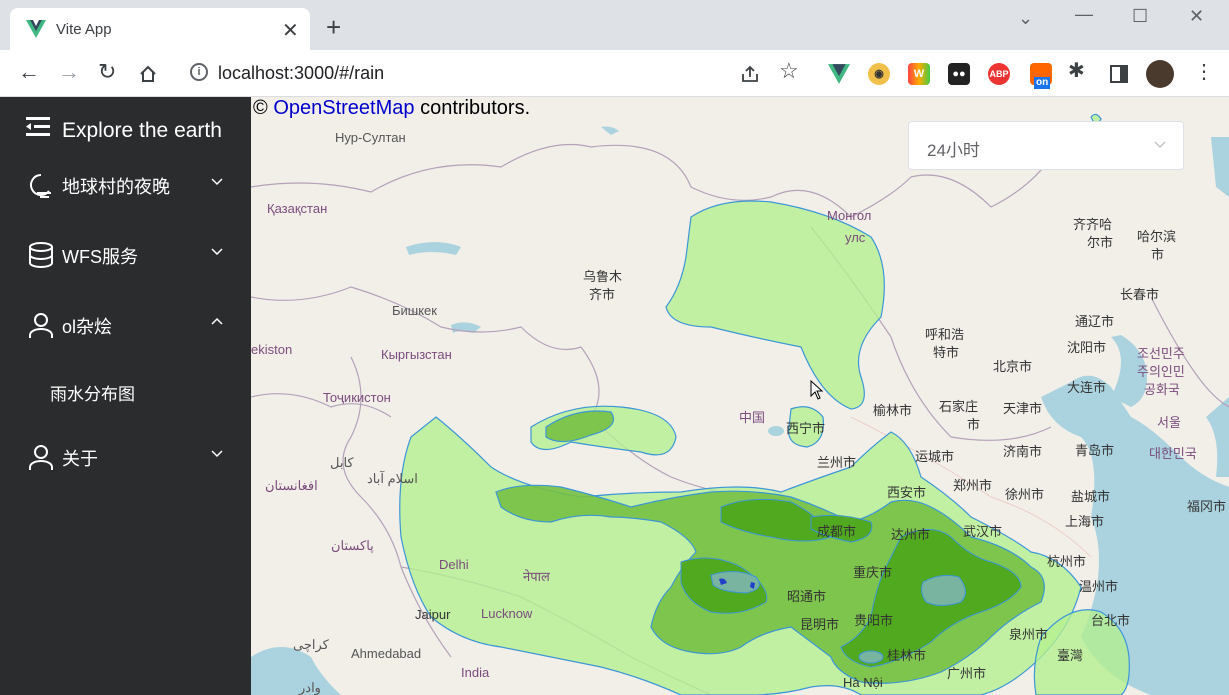 This screenshot has height=695, width=1229. I want to click on forward-icon: →, so click(69, 72).